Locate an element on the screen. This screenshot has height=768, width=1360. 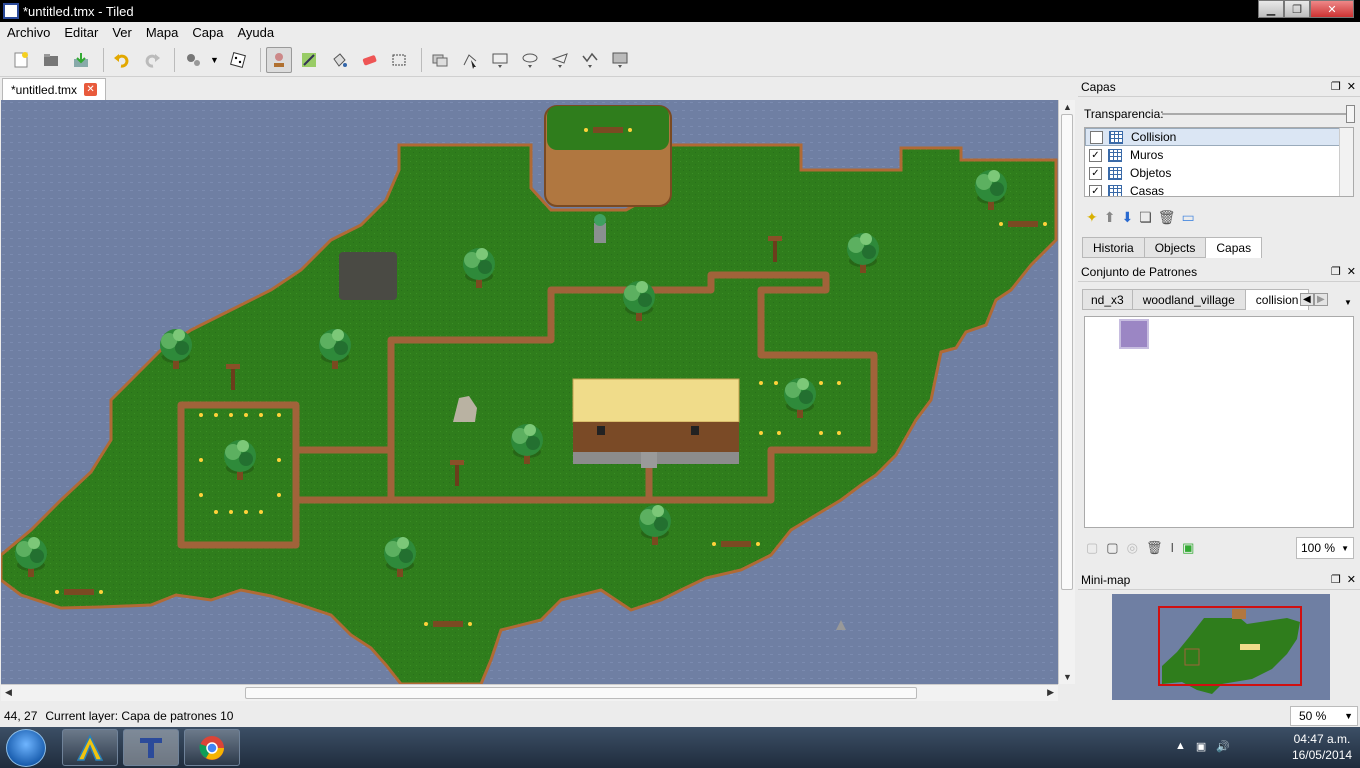
insert-rect-icon is located at coordinates (500, 60).